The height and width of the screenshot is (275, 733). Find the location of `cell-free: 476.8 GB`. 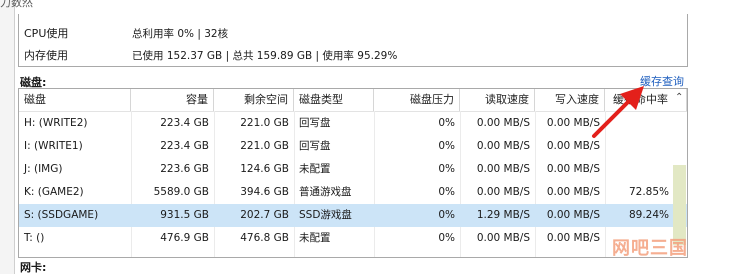

cell-free: 476.8 GB is located at coordinates (264, 238).